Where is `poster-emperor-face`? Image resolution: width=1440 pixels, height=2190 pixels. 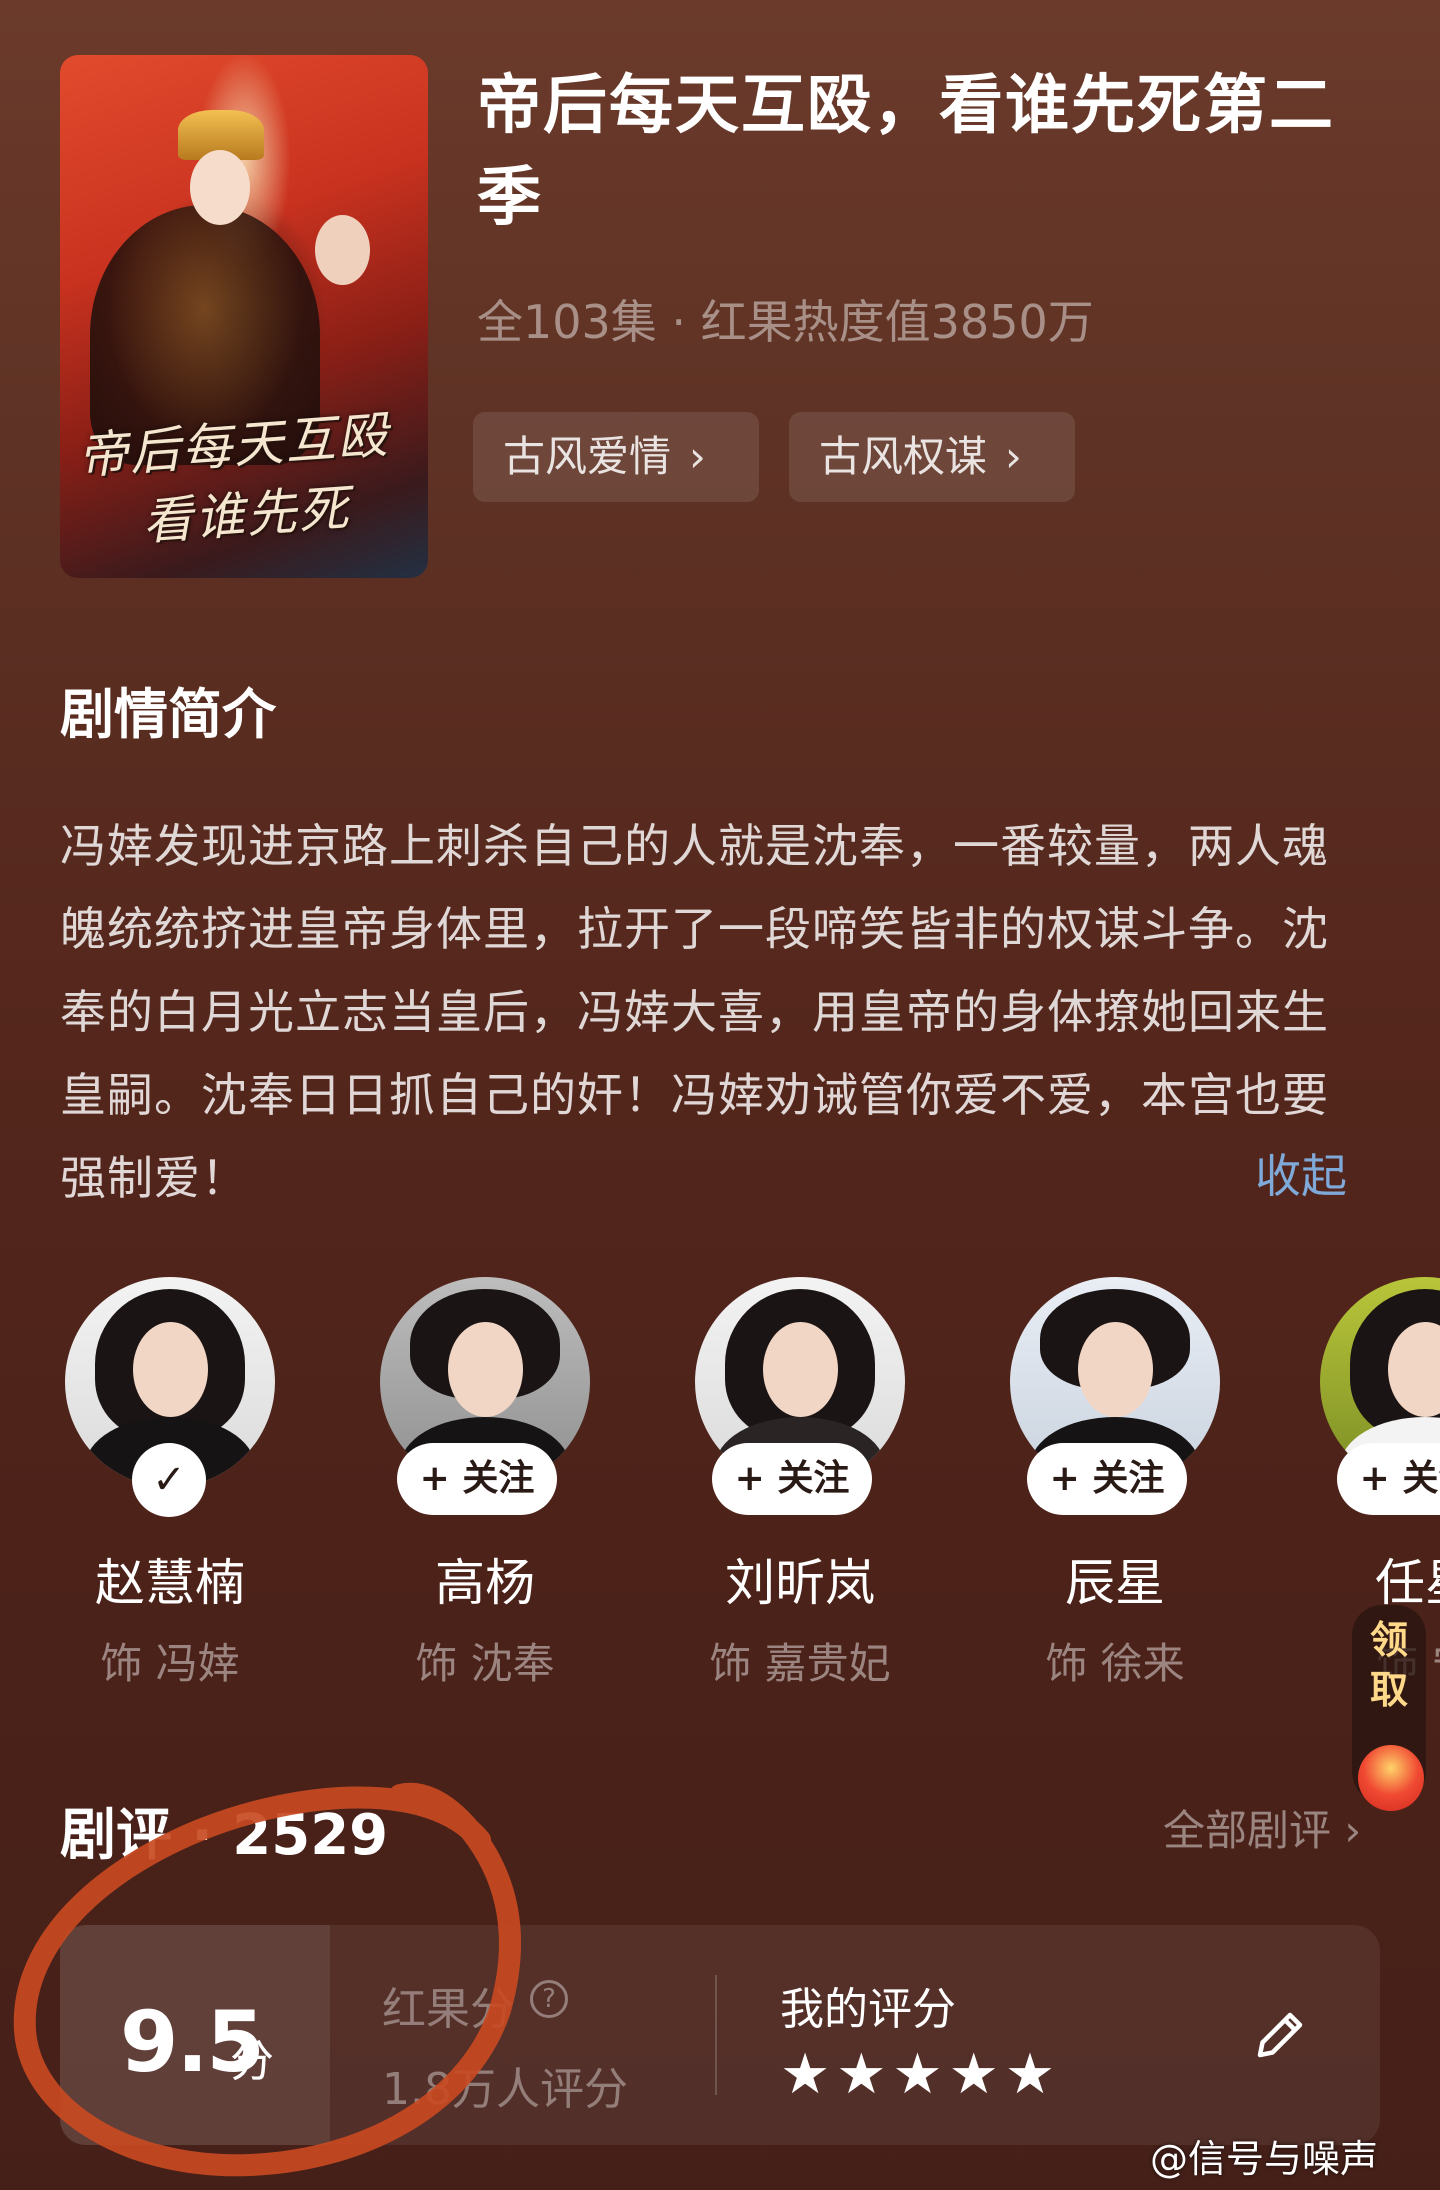
poster-emperor-face is located at coordinates (342, 250).